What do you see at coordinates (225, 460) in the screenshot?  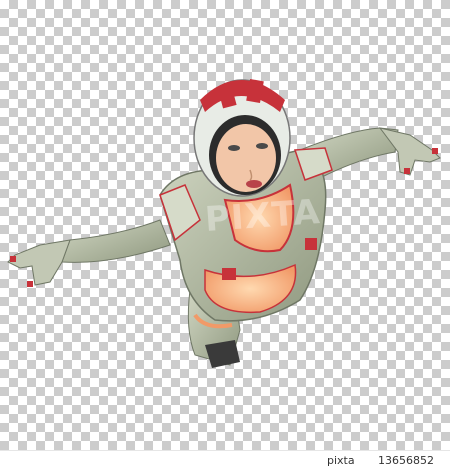 I see `stock-footer: pixta 13656852` at bounding box center [225, 460].